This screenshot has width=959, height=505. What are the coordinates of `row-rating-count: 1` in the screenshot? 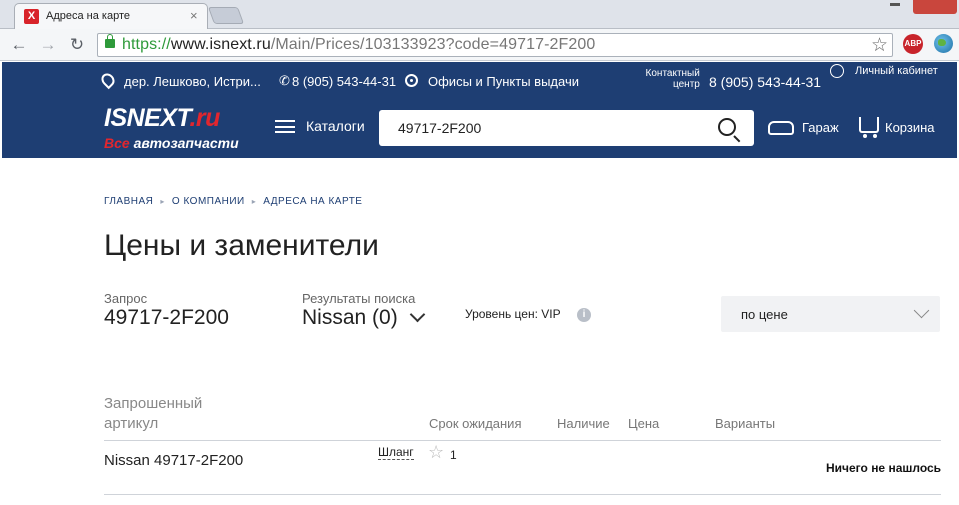 It's located at (453, 455).